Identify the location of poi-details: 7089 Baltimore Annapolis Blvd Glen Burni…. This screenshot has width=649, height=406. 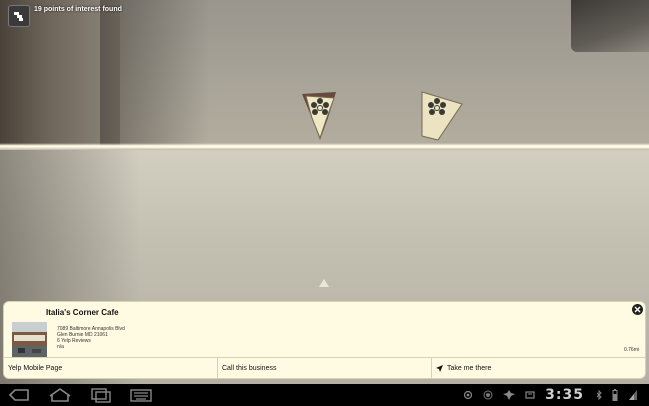
(91, 338).